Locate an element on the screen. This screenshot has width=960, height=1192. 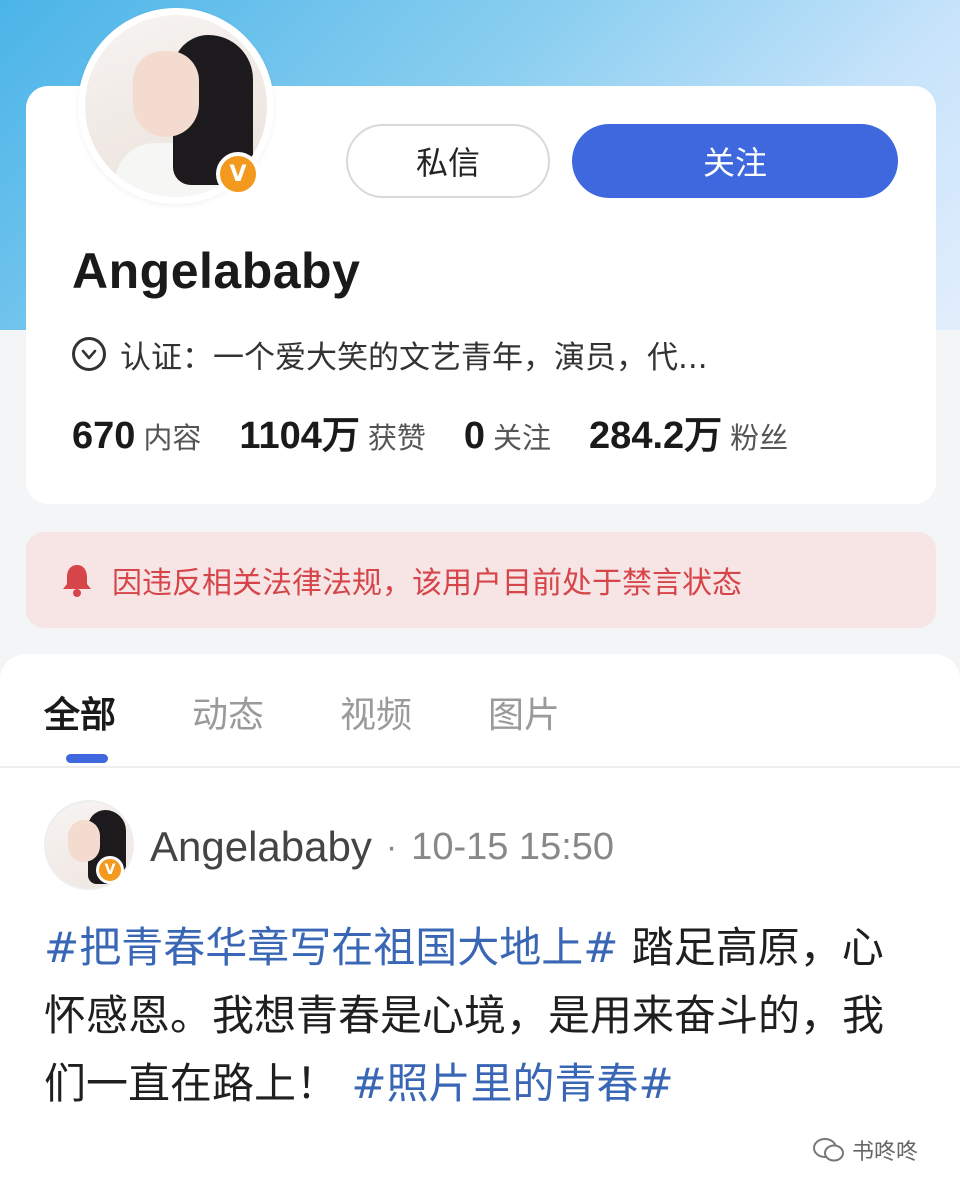
verified-badge-icon: V is located at coordinates (238, 174).